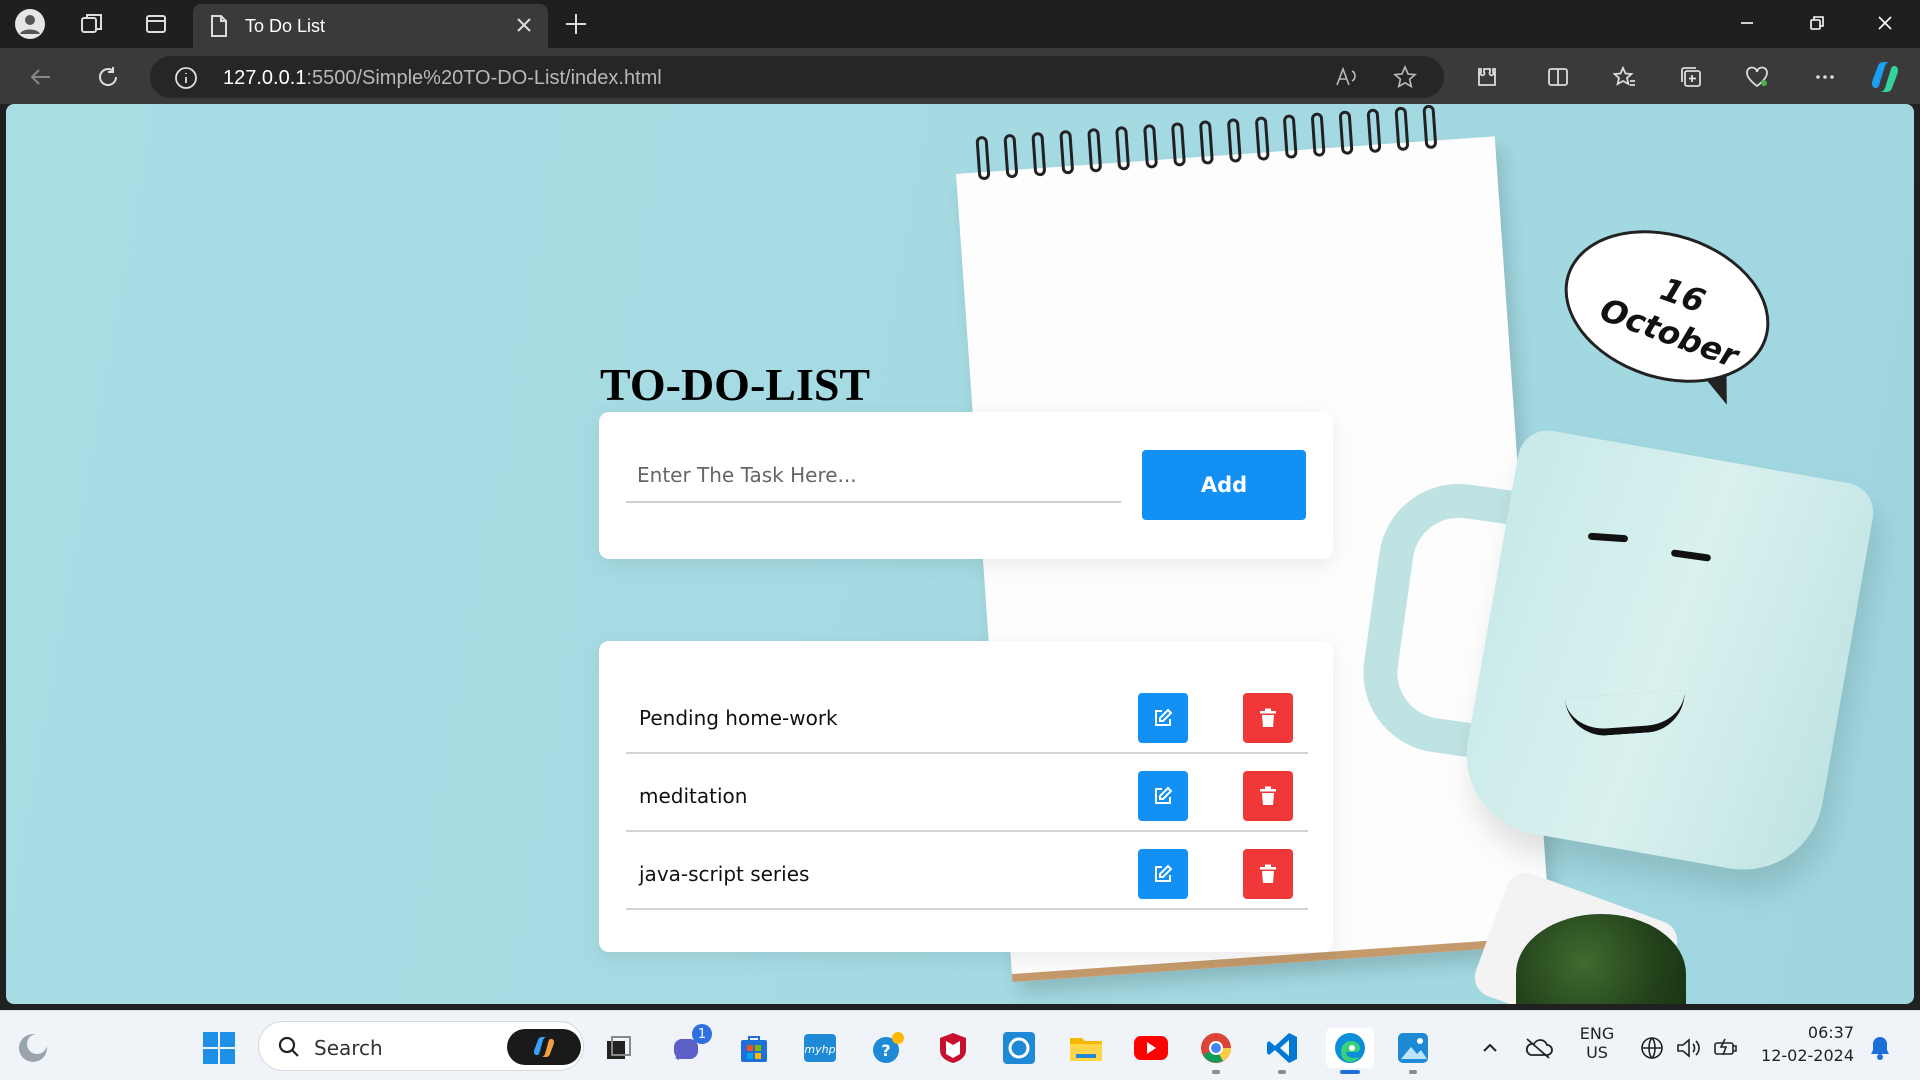  What do you see at coordinates (524, 27) in the screenshot?
I see `close-tab-icon` at bounding box center [524, 27].